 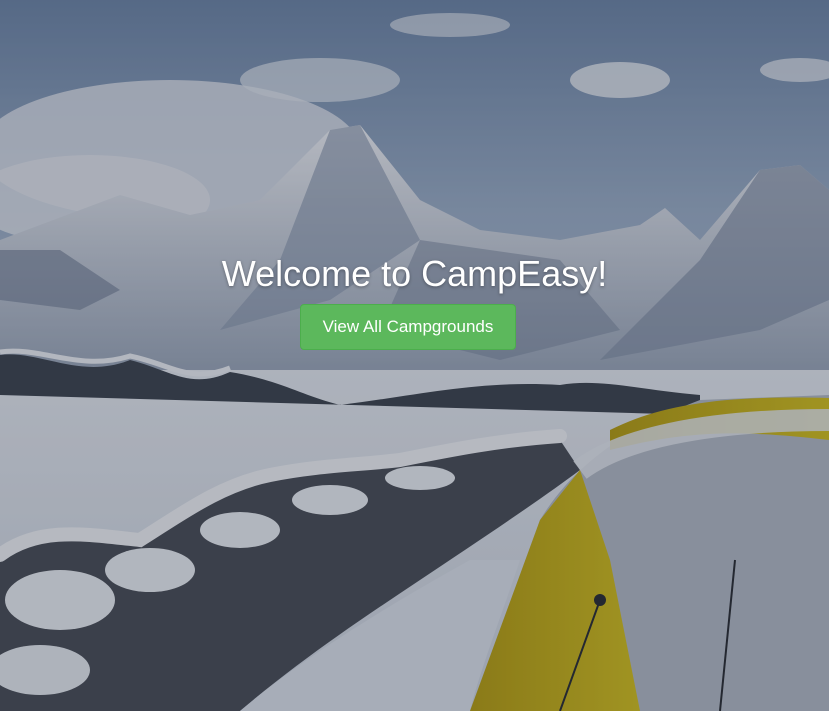 What do you see at coordinates (408, 327) in the screenshot?
I see `view-all-campgrounds-button: View All Campgrounds` at bounding box center [408, 327].